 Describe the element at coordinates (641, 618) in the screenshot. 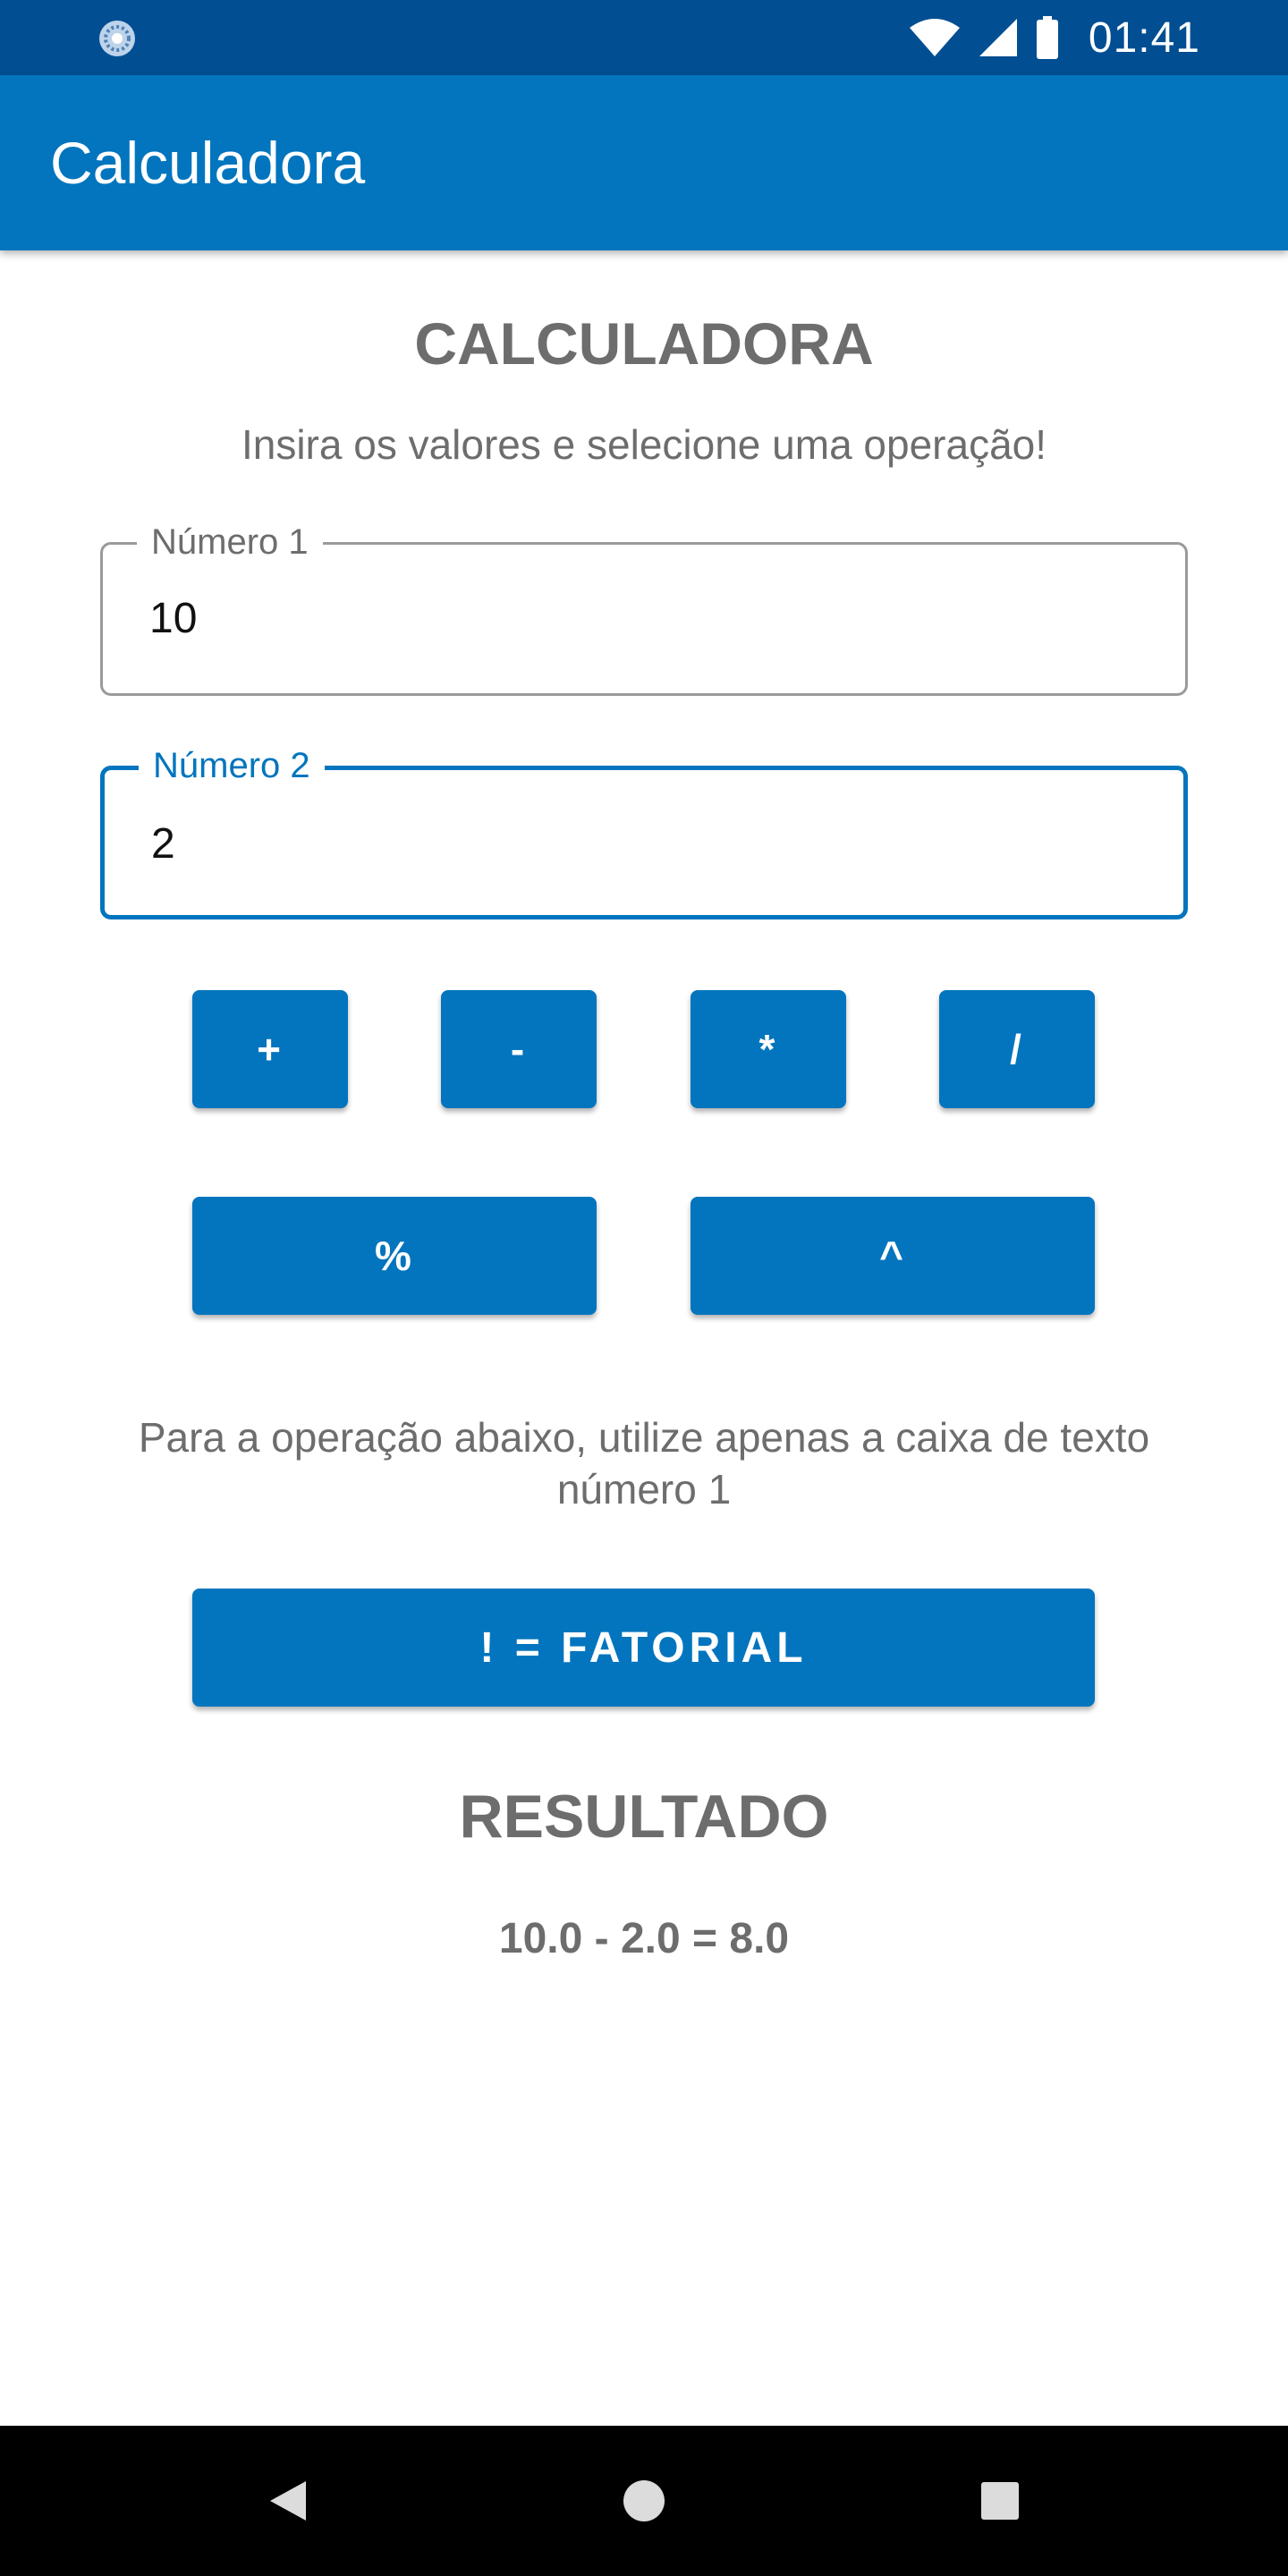

I see `number1-input` at that location.